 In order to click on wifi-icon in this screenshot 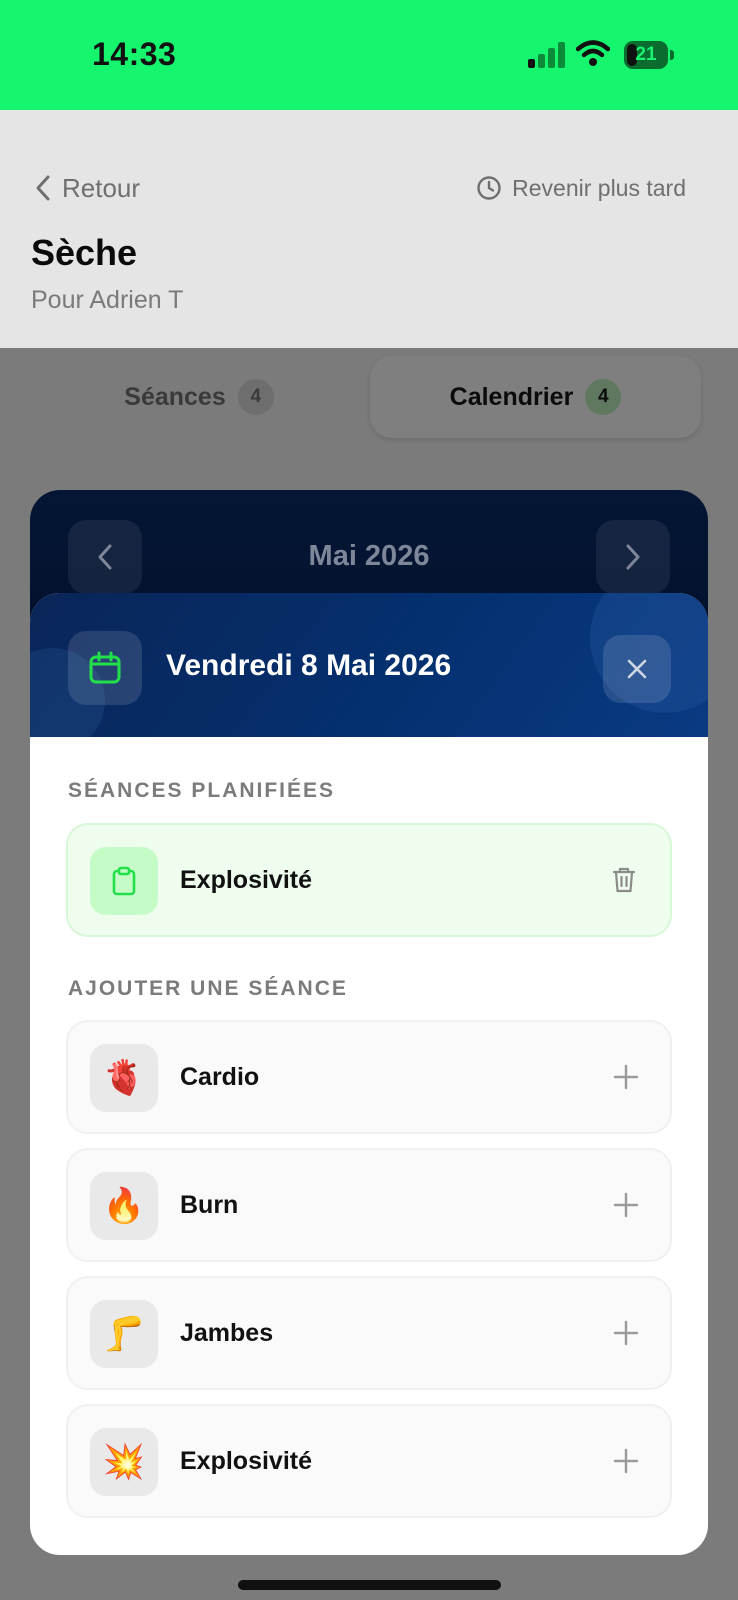, I will do `click(593, 53)`.